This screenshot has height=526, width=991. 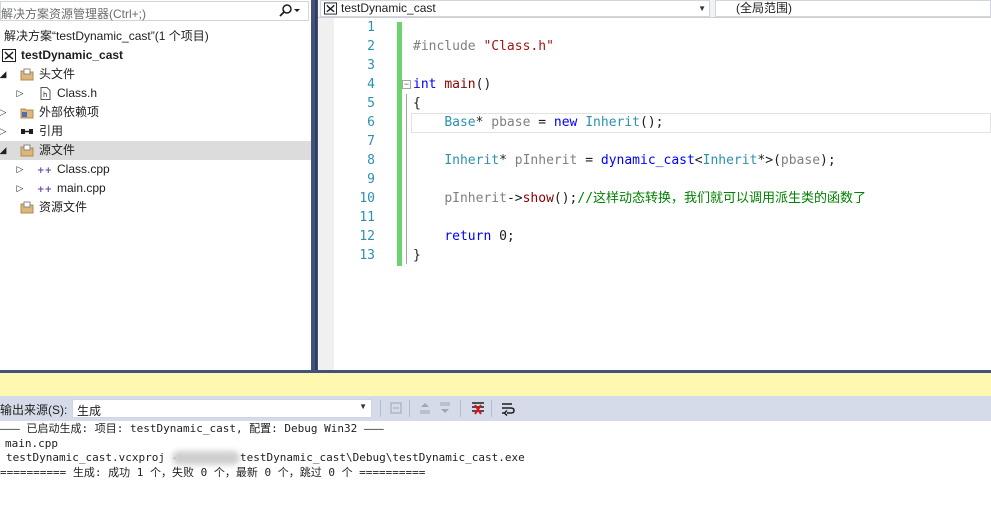 I want to click on token: {, so click(x=417, y=103).